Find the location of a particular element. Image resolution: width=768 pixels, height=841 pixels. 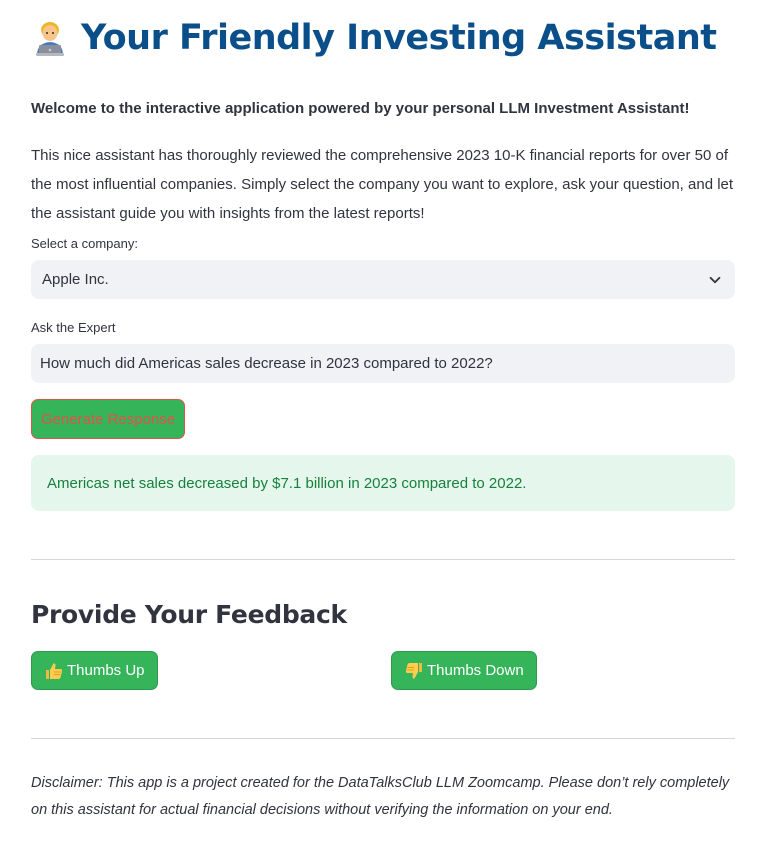

thumbs-down-button: Thumbs Down is located at coordinates (464, 670).